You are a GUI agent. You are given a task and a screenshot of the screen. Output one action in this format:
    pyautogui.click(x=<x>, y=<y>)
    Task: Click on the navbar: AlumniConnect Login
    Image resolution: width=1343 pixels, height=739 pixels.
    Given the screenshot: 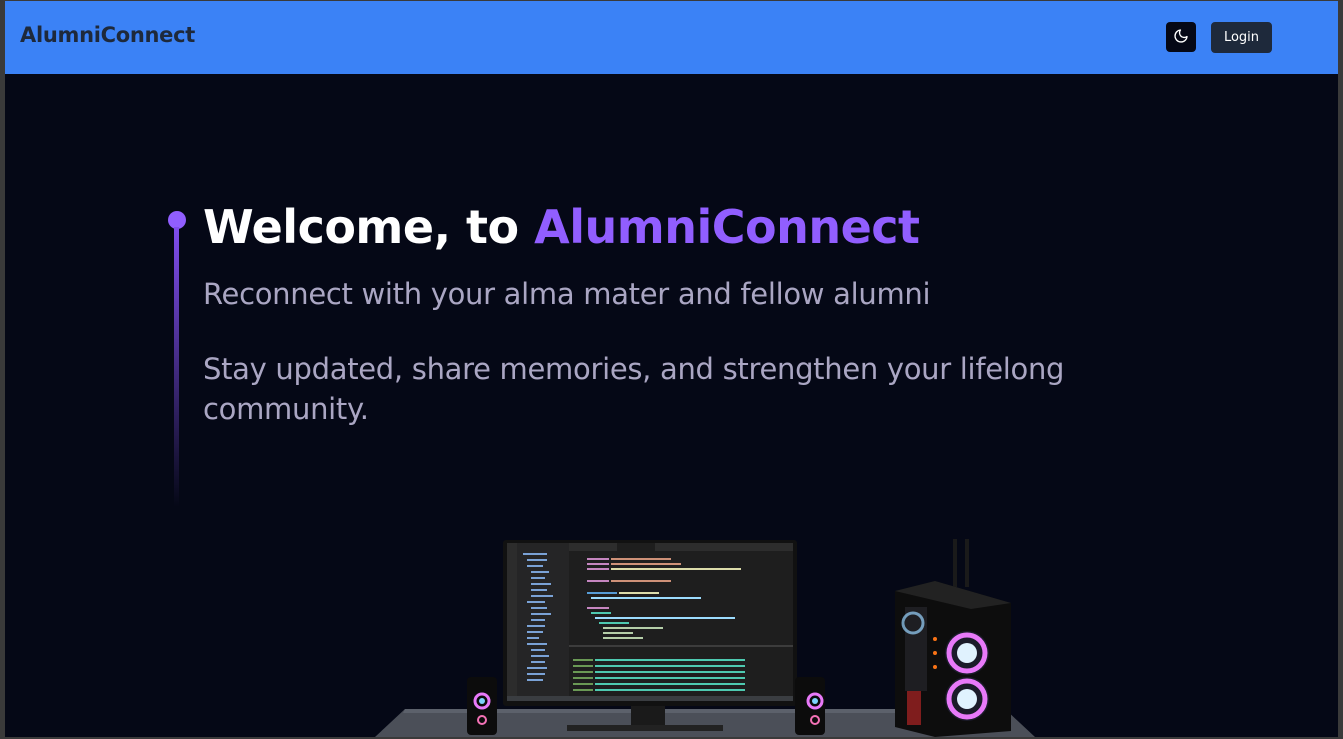 What is the action you would take?
    pyautogui.click(x=671, y=37)
    